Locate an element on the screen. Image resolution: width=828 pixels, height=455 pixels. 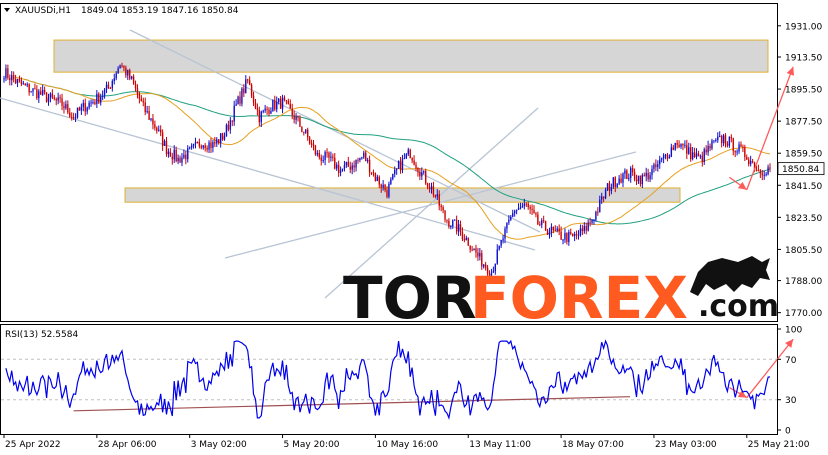
price-tick-label: 1913.50 is located at coordinates (803, 58).